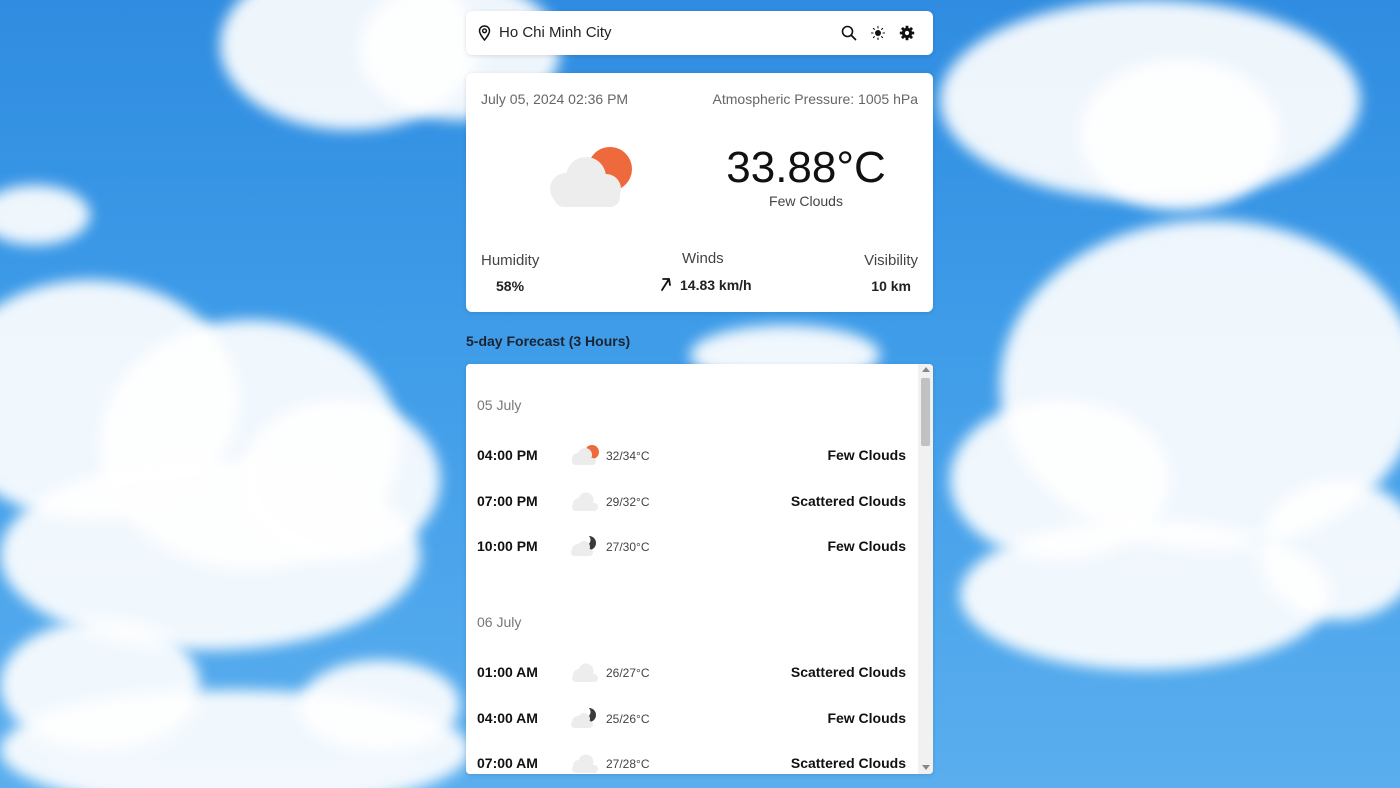 The height and width of the screenshot is (788, 1400). What do you see at coordinates (628, 456) in the screenshot?
I see `forecast-temp-range: 32/34°C` at bounding box center [628, 456].